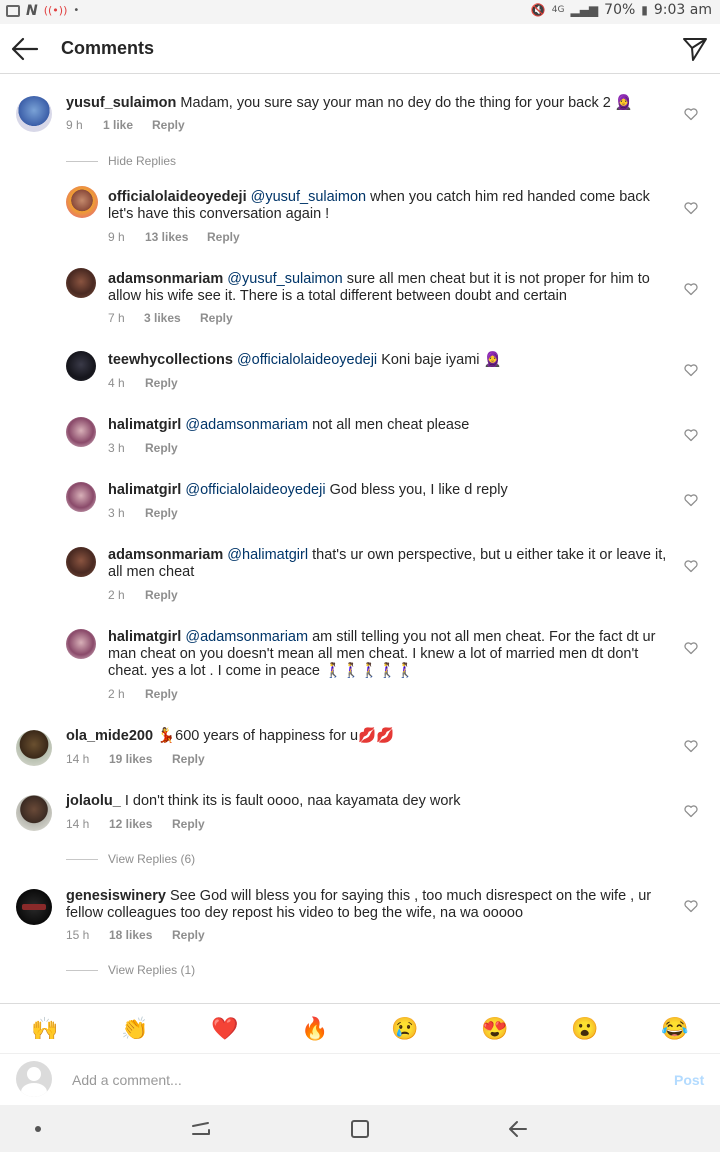  What do you see at coordinates (127, 125) in the screenshot?
I see `comment-likes: 1 like` at bounding box center [127, 125].